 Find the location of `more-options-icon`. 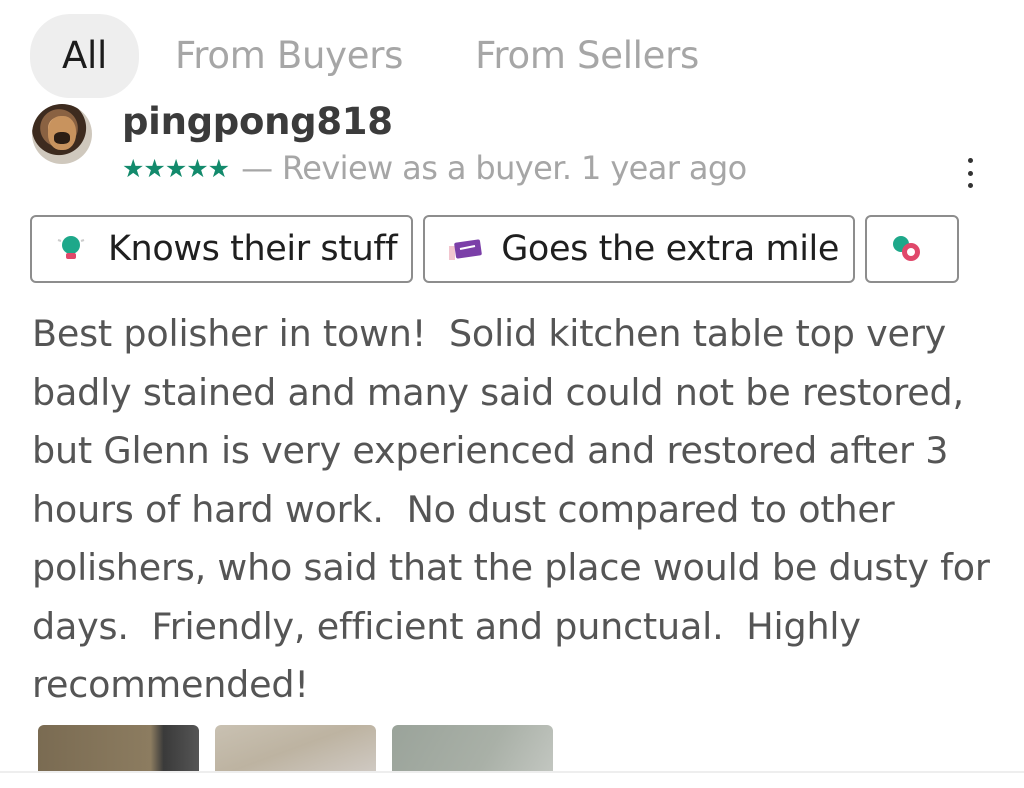

more-options-icon is located at coordinates (970, 173).